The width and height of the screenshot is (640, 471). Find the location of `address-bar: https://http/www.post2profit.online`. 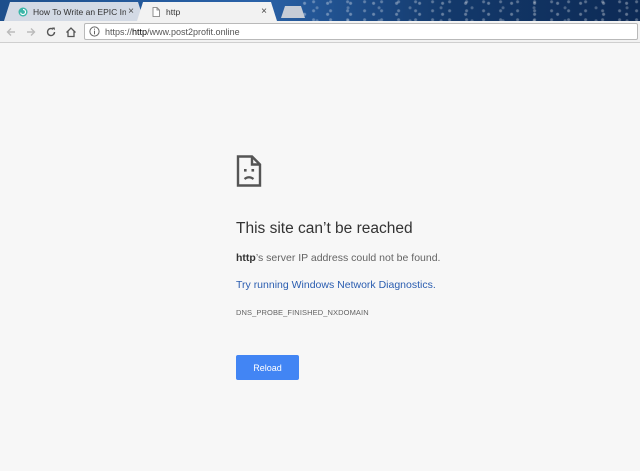

address-bar: https://http/www.post2profit.online is located at coordinates (361, 31).